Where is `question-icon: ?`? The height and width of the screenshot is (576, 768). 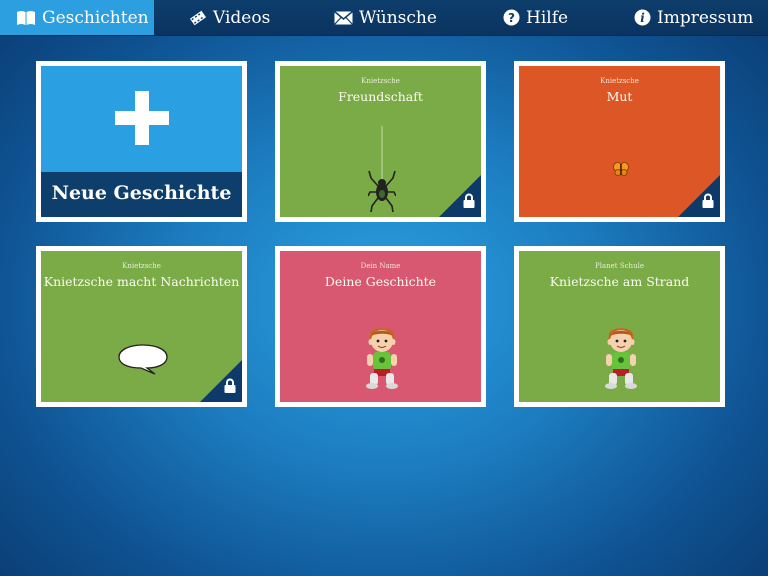 question-icon: ? is located at coordinates (511, 17).